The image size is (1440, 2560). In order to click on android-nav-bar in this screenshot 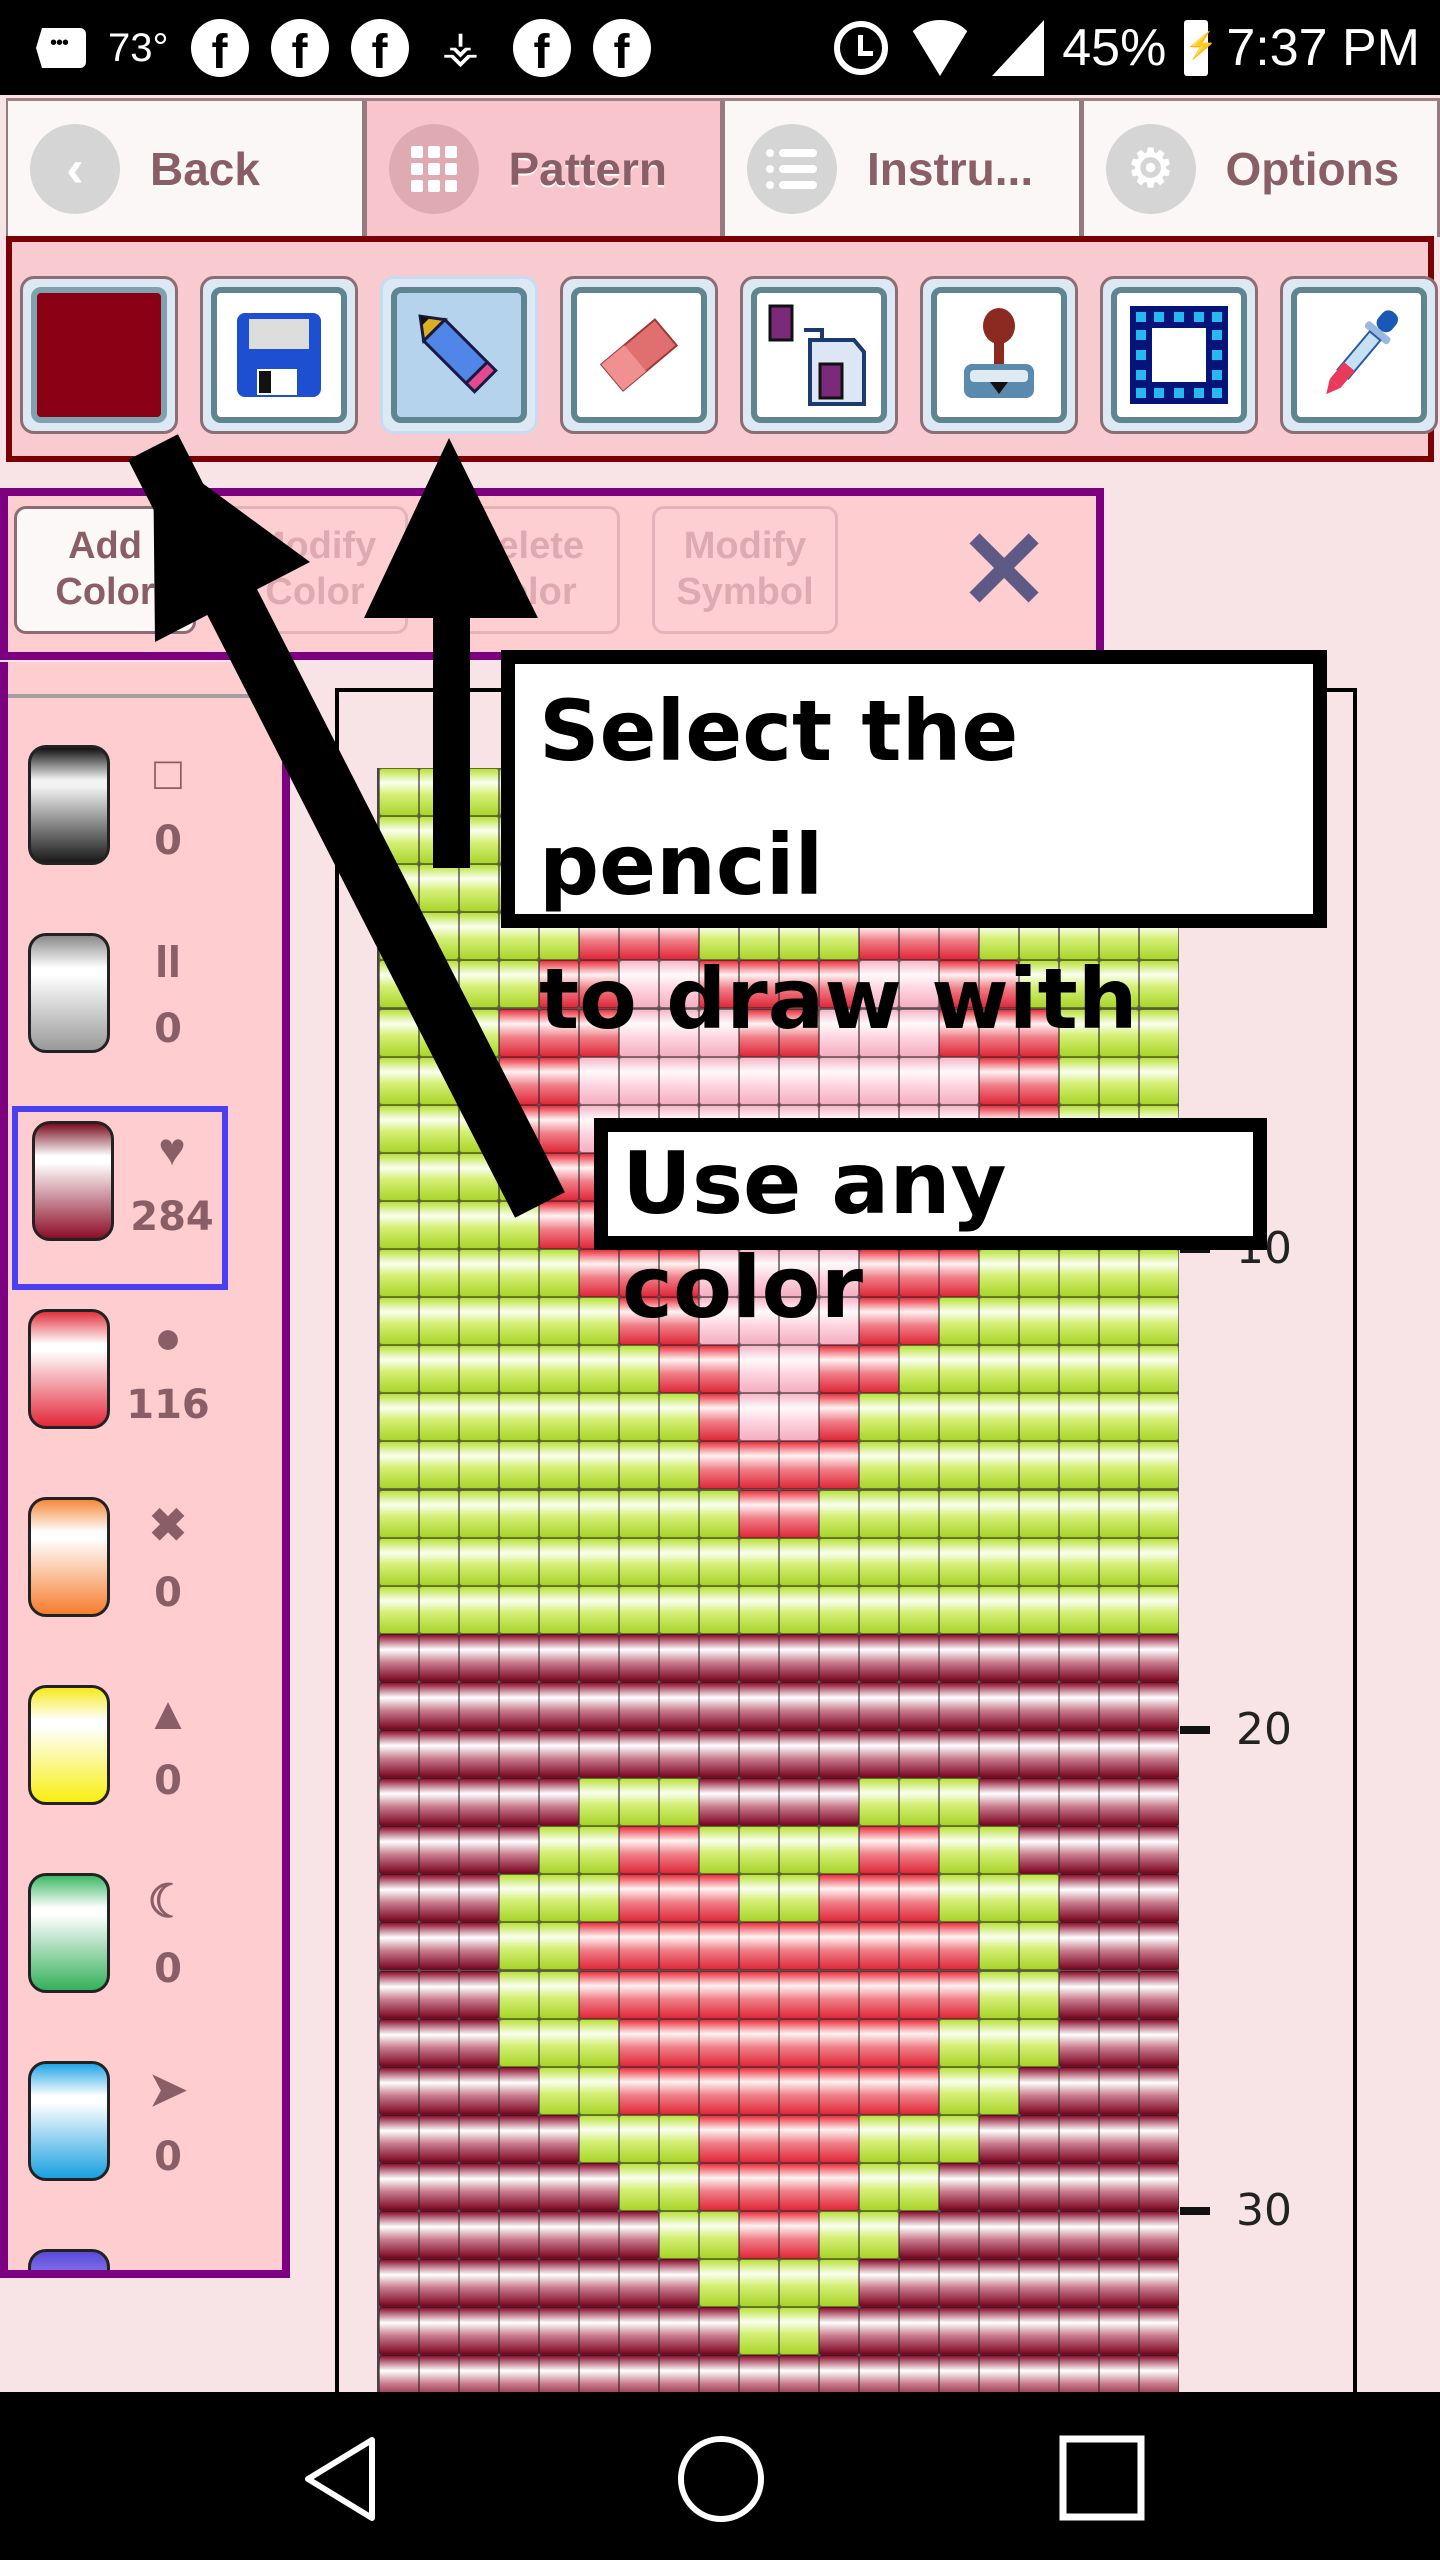, I will do `click(720, 2476)`.